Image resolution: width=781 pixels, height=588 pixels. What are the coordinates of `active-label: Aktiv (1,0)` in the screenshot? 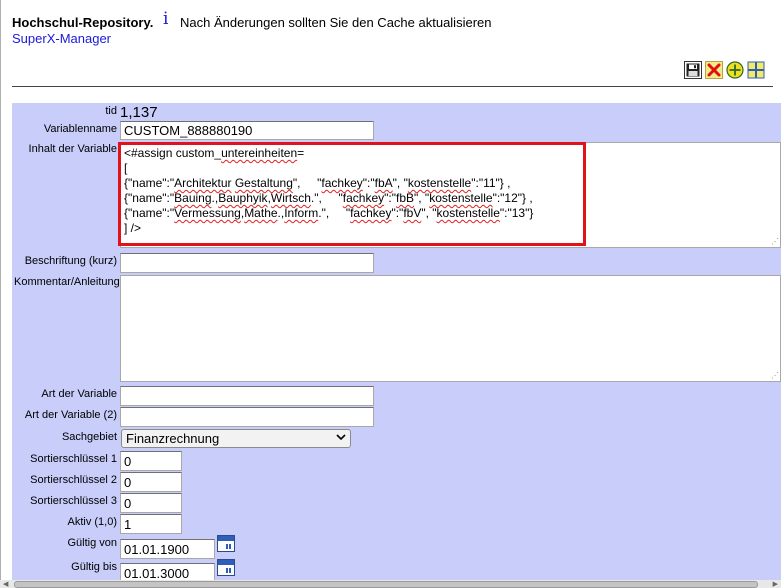 It's located at (92, 522).